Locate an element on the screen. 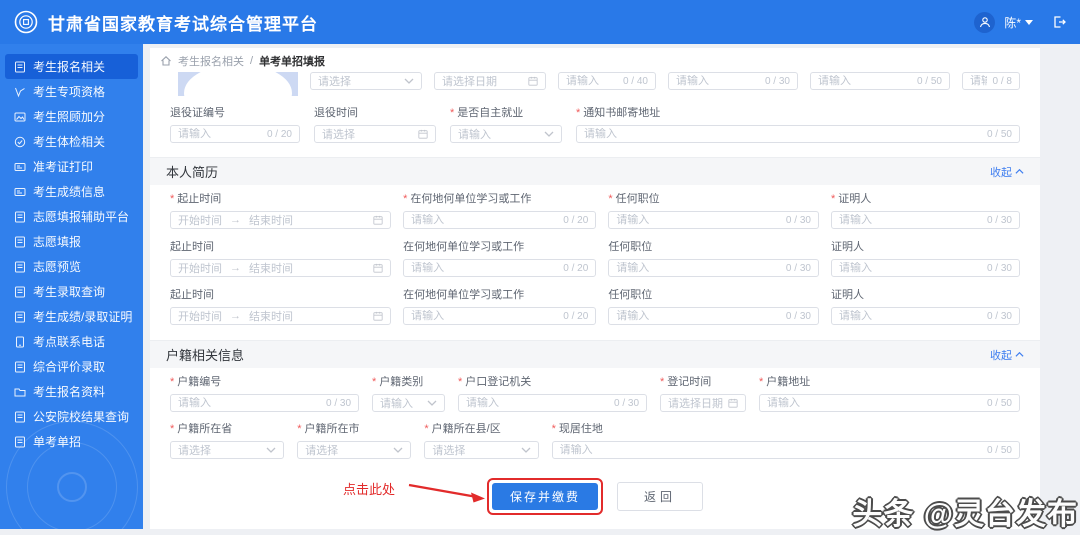  registry-office-field: 0 / 30 is located at coordinates (552, 403).